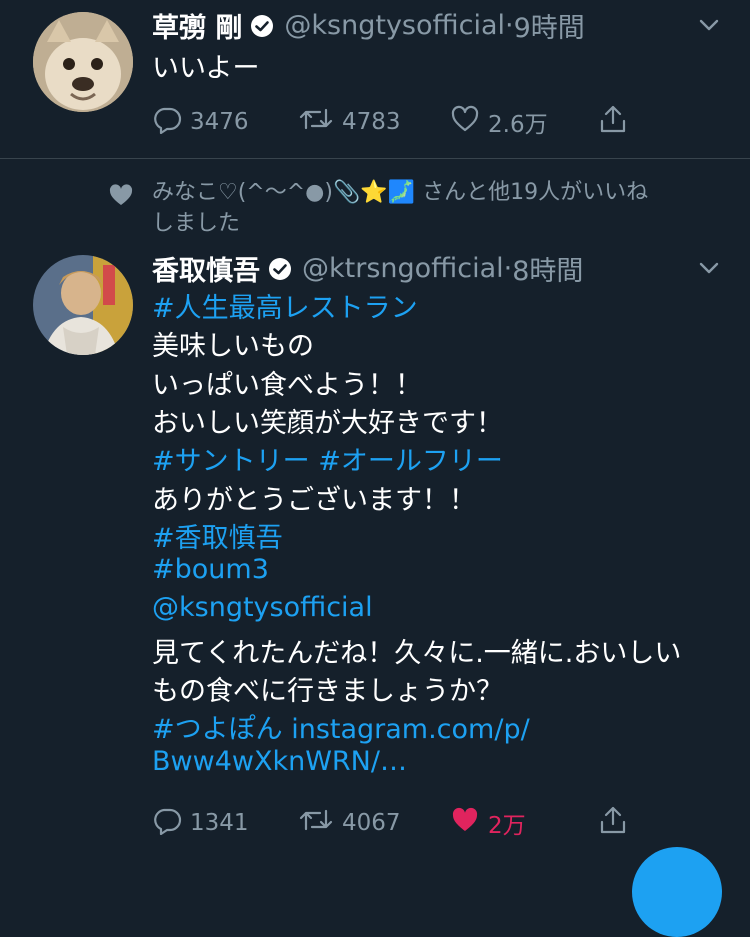  I want to click on like-count: 2.6万, so click(518, 125).